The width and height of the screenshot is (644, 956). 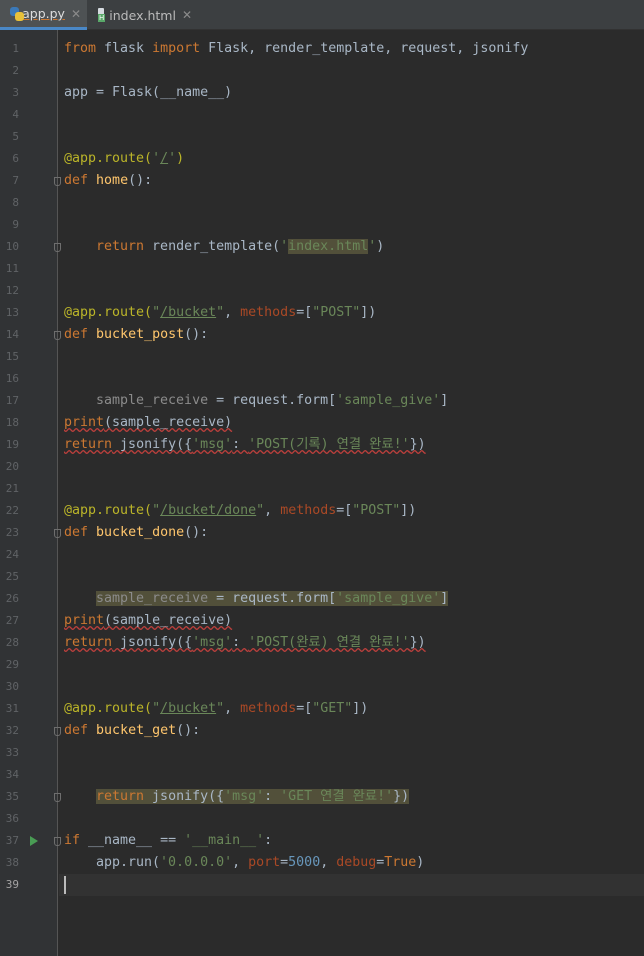 What do you see at coordinates (337, 796) in the screenshot?
I see `code-token: 'GET 연결 완료!'` at bounding box center [337, 796].